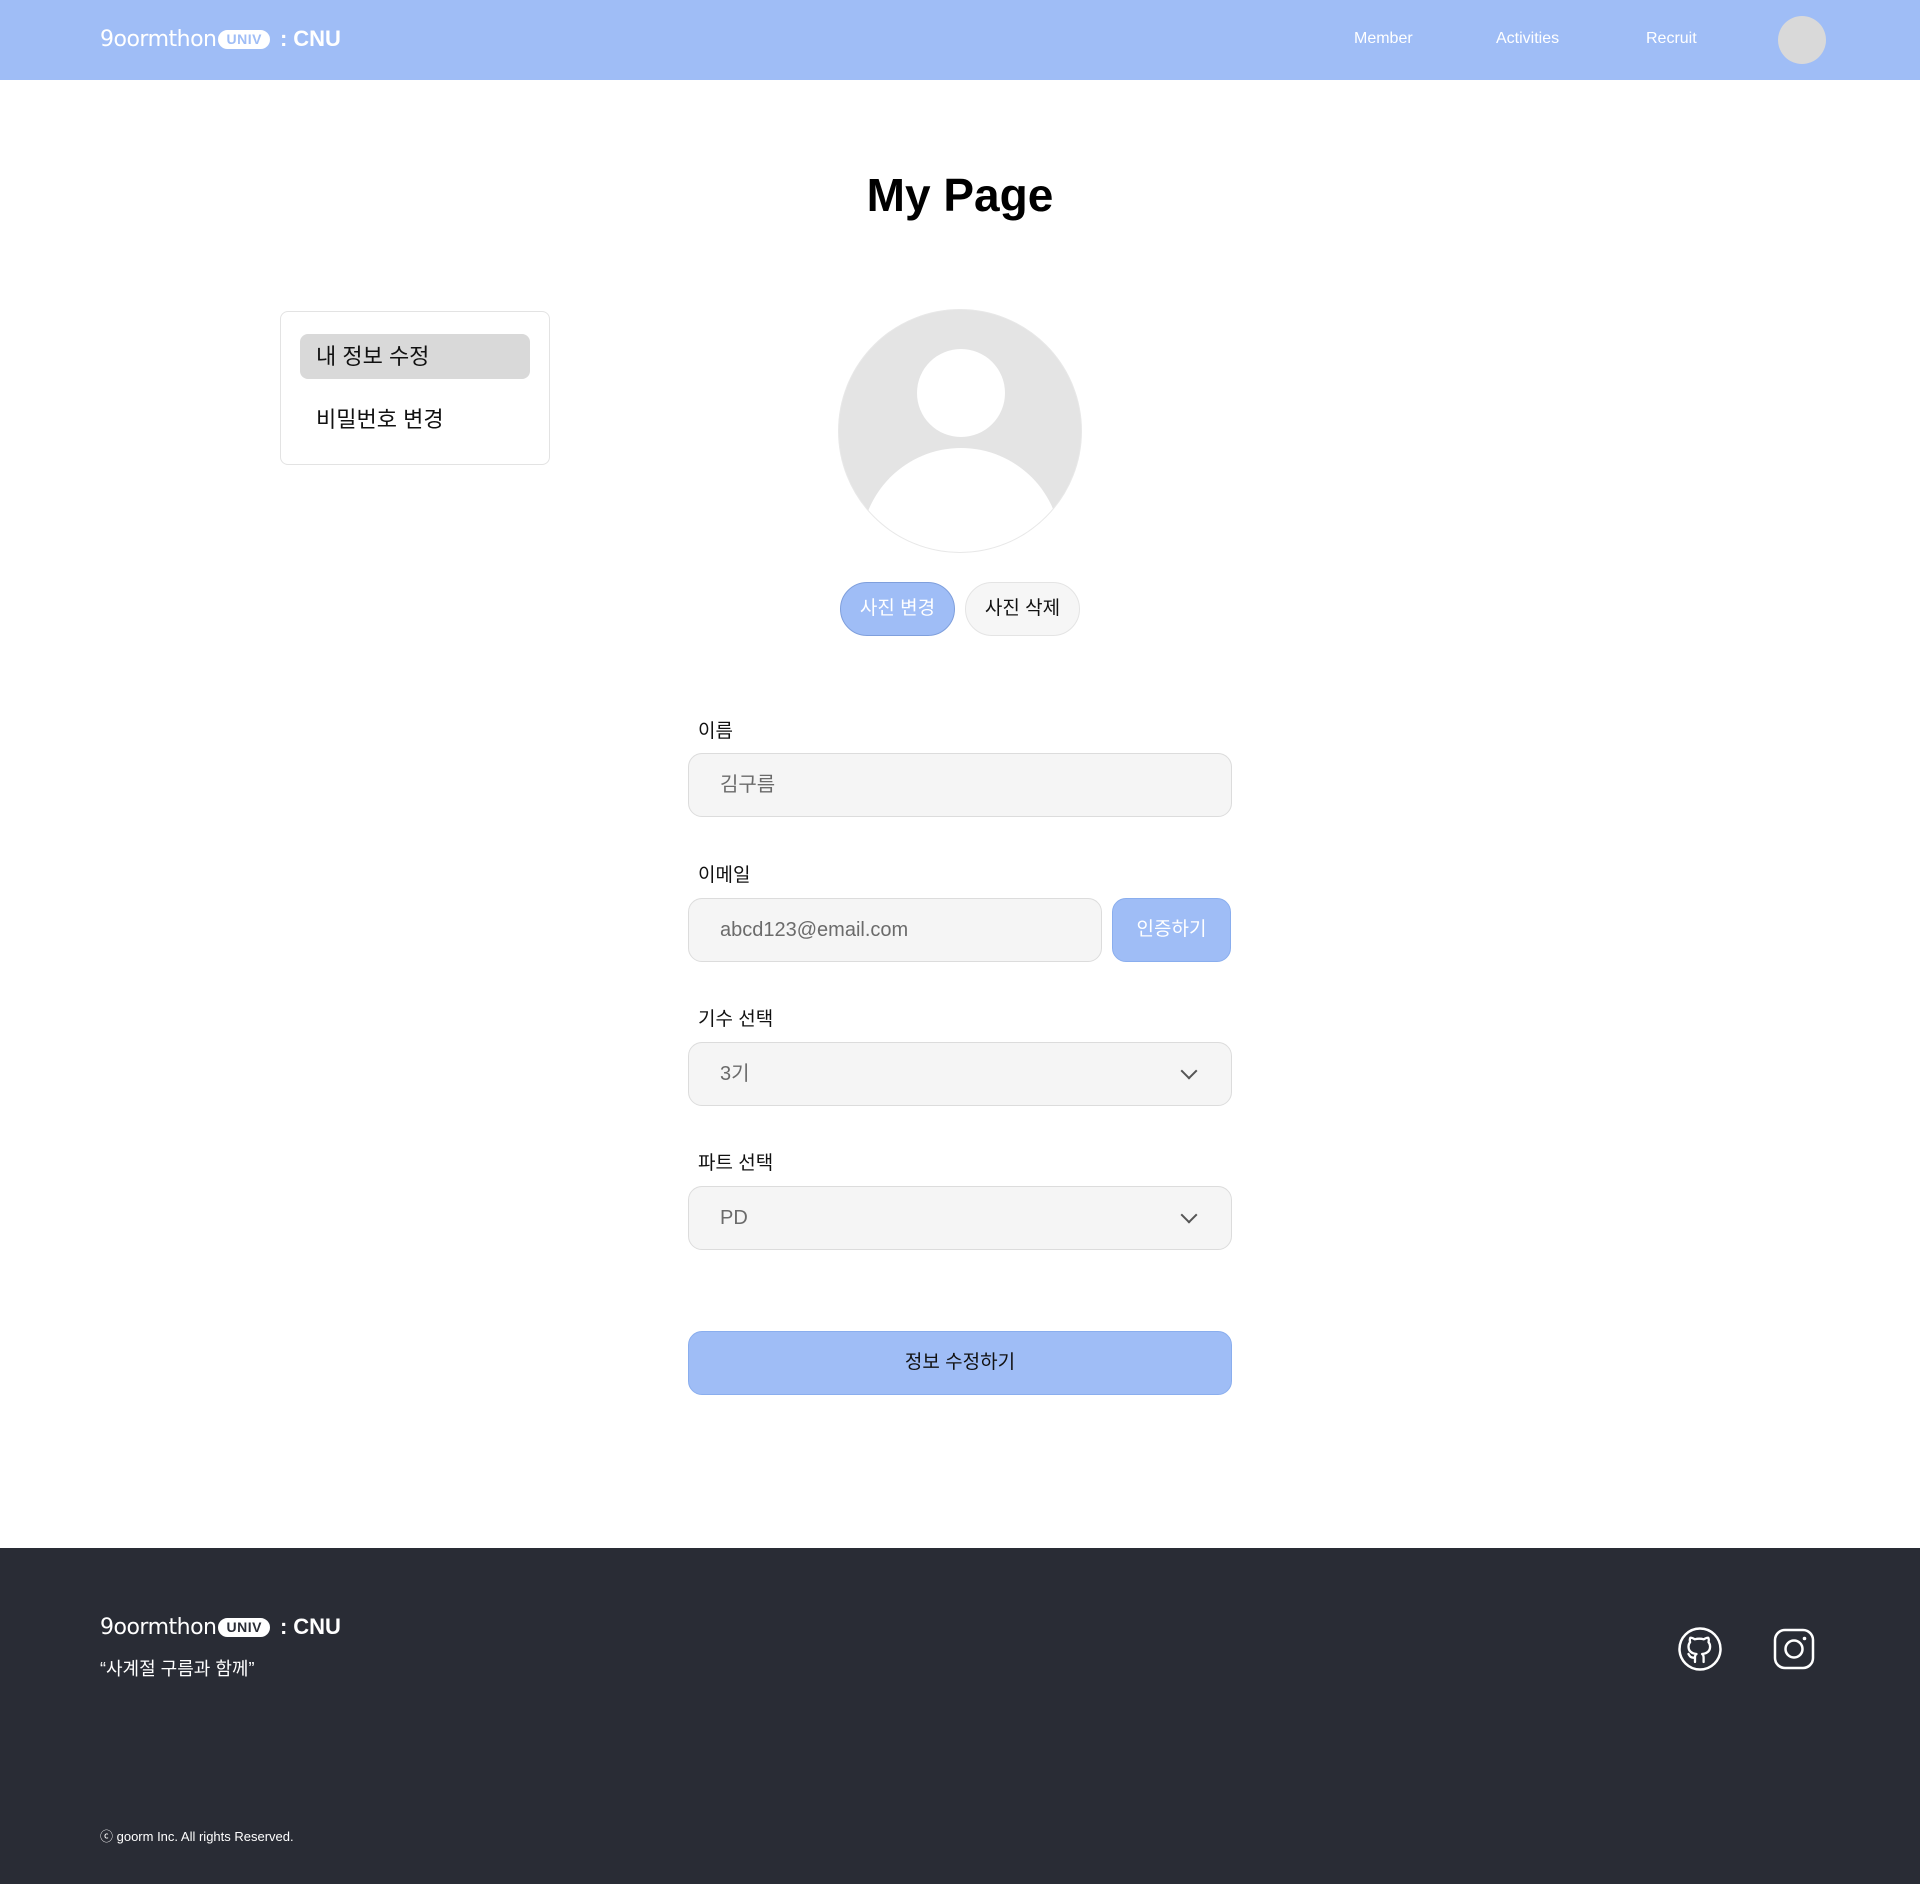 The width and height of the screenshot is (1920, 1884). Describe the element at coordinates (960, 1218) in the screenshot. I see `part-select: PD` at that location.